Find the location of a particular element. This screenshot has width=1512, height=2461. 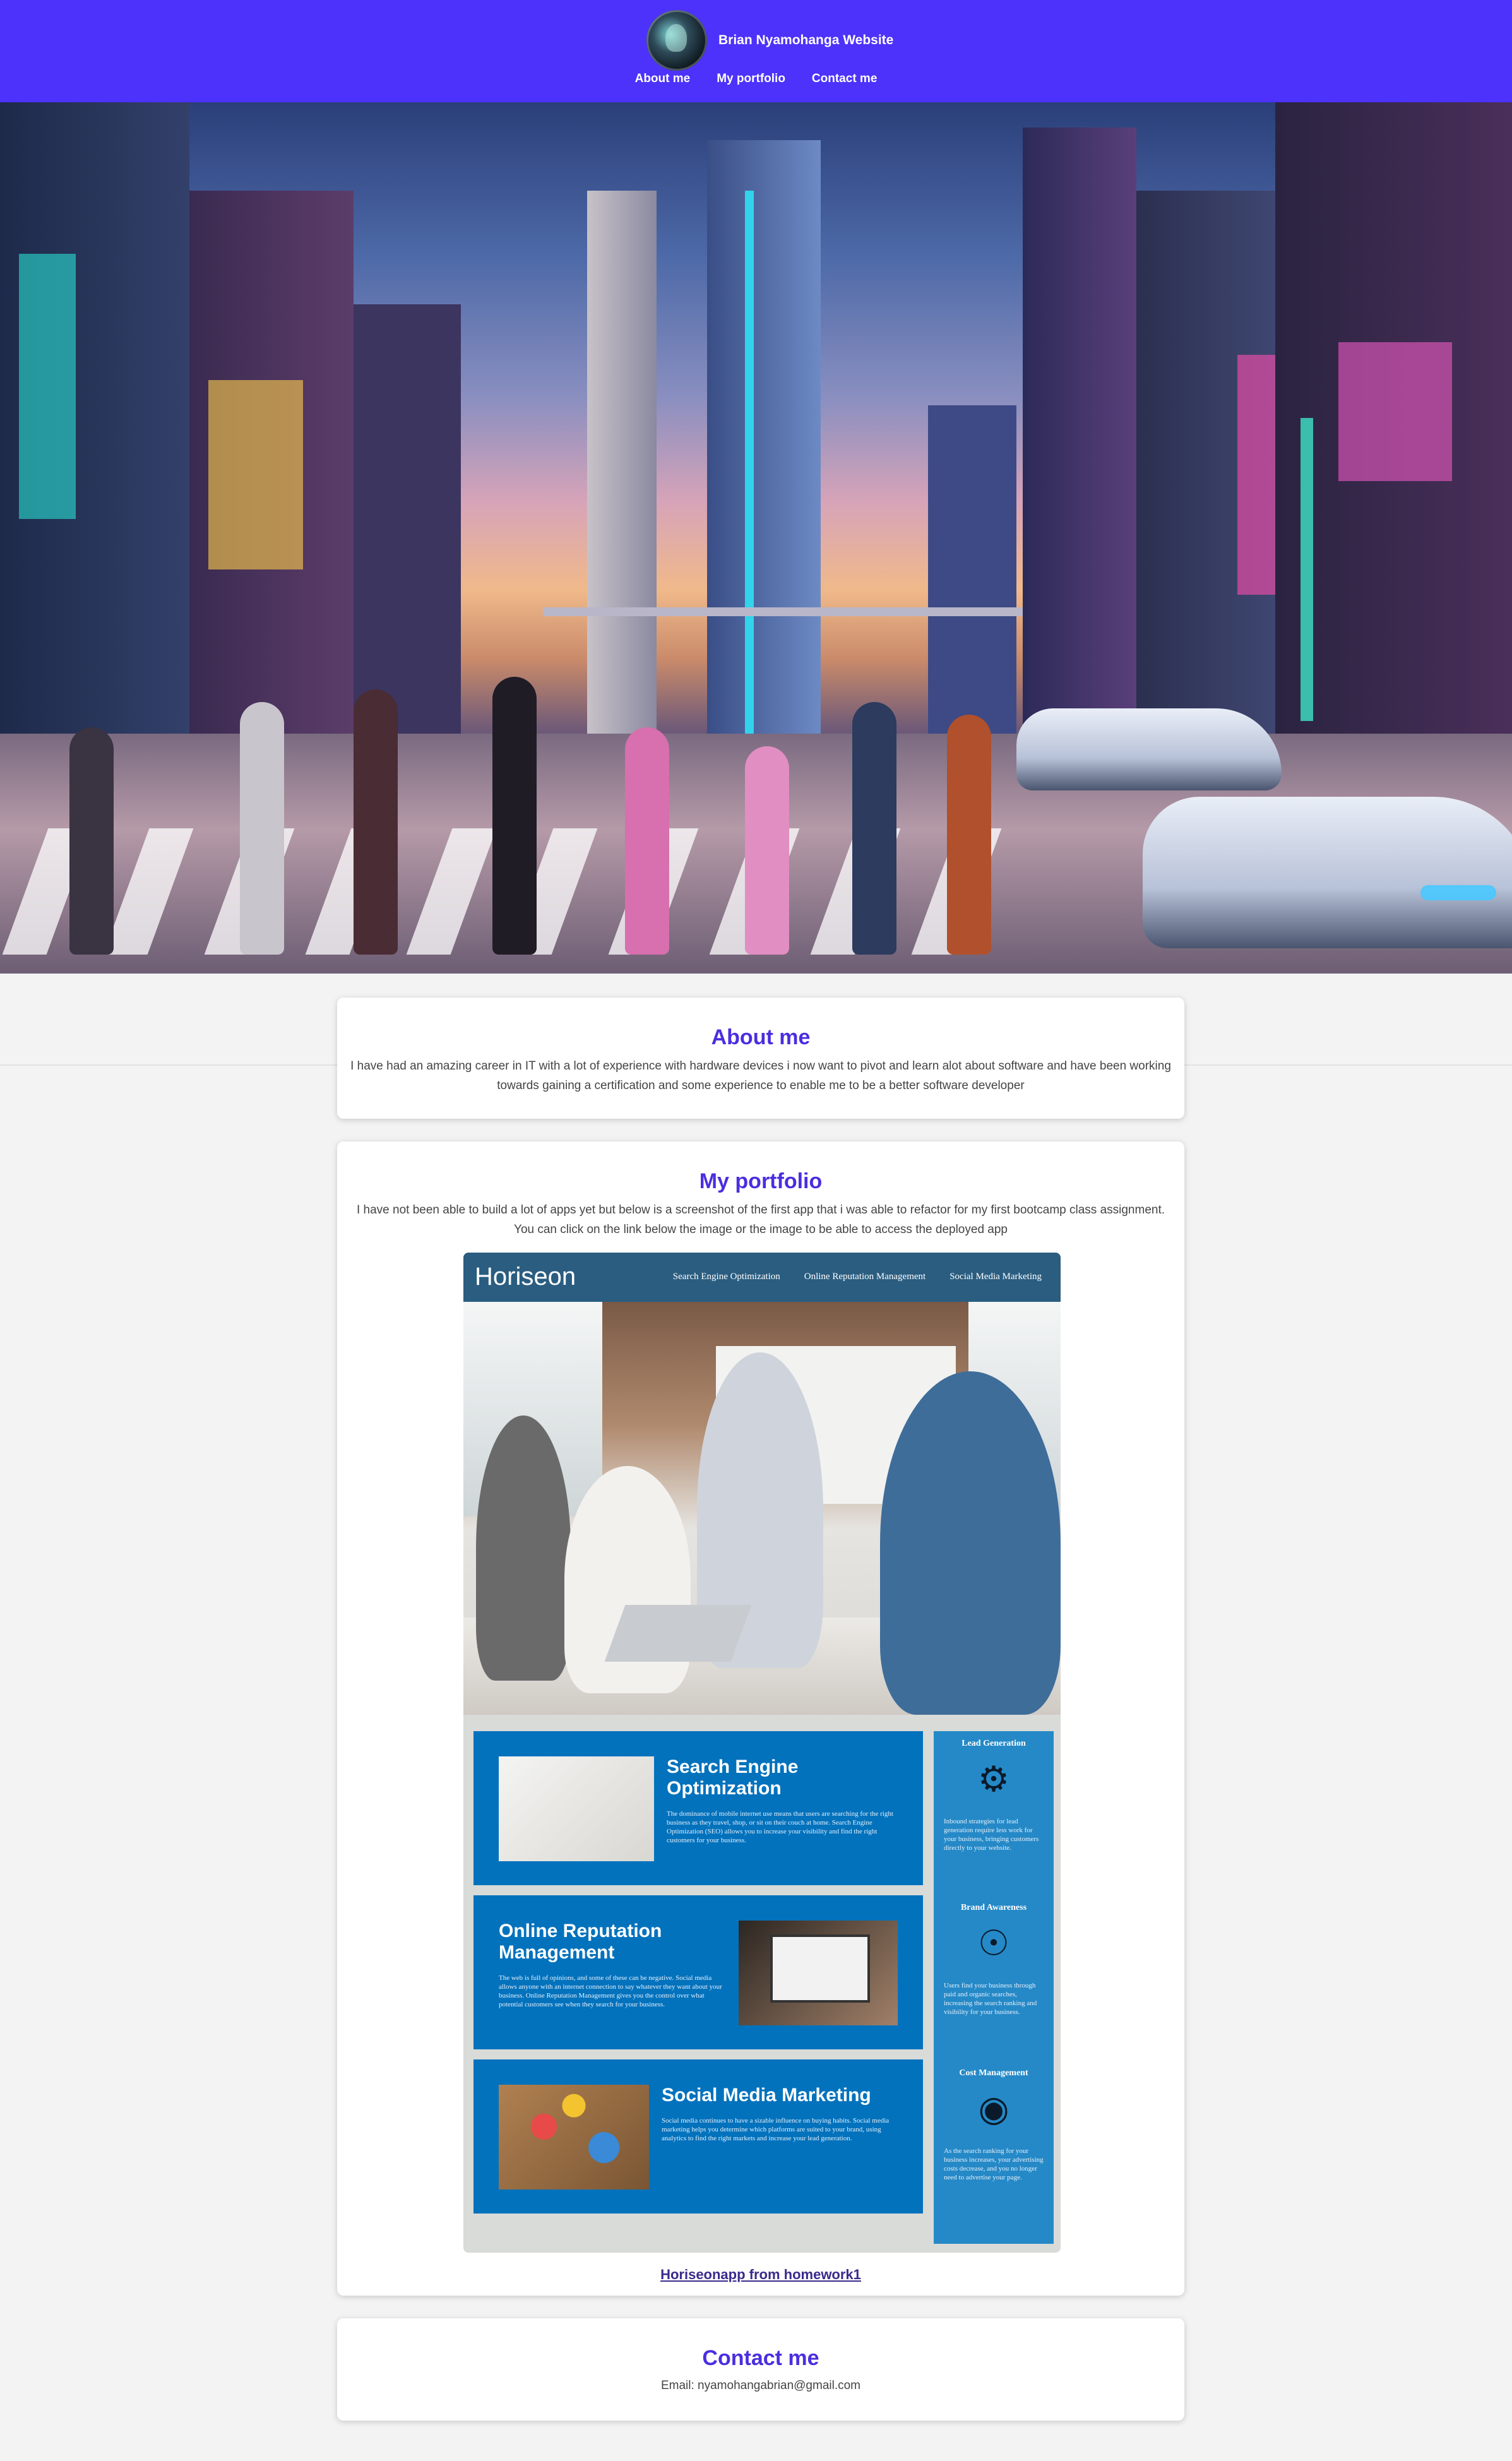

brand: Brian Nyamohanga Website is located at coordinates (769, 40).